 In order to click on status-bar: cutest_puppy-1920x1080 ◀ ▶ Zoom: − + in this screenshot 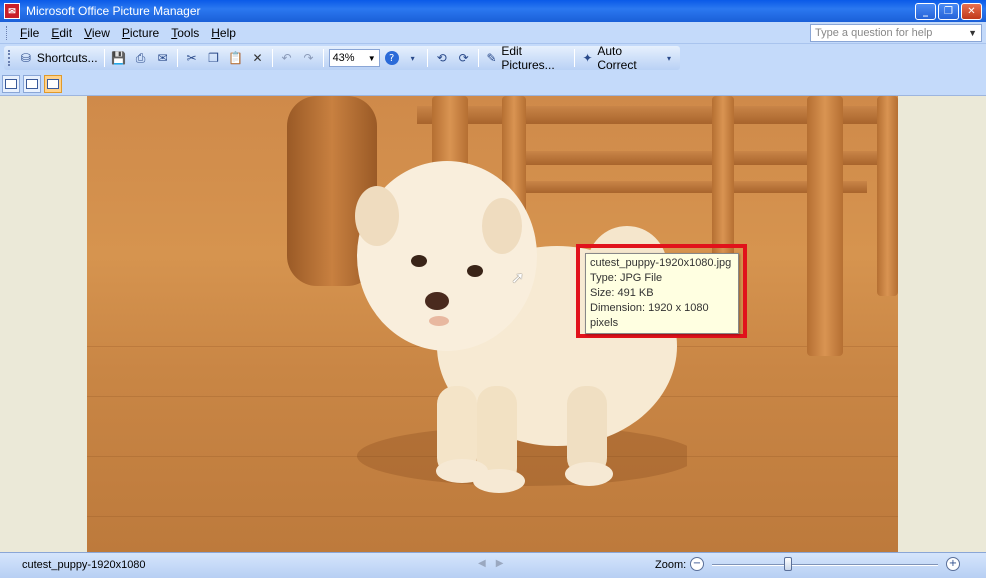, I will do `click(493, 565)`.